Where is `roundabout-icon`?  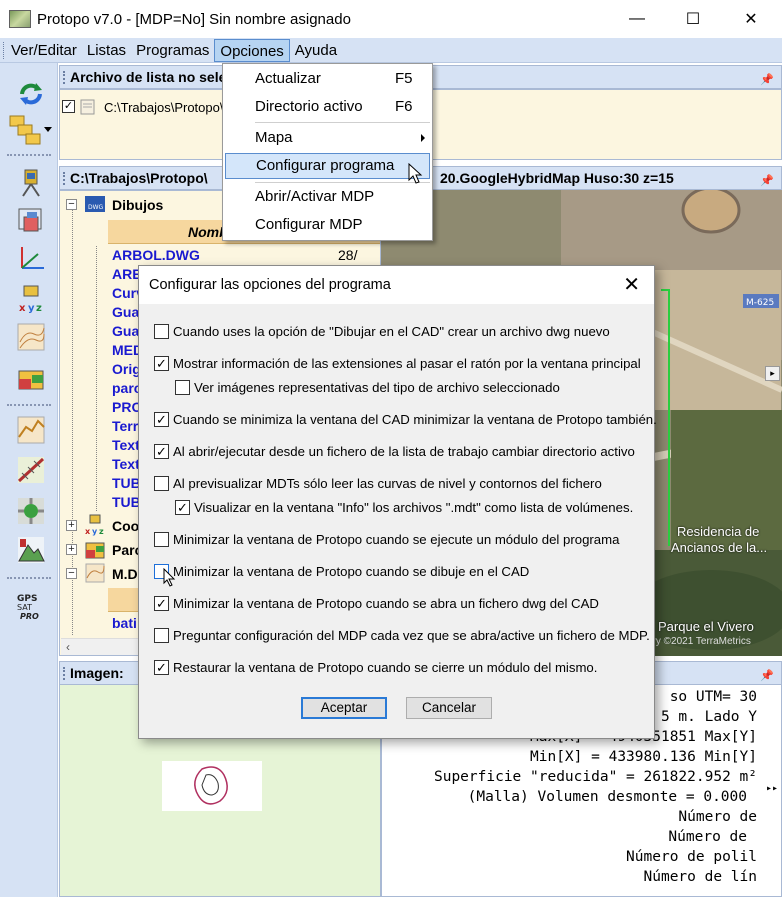 roundabout-icon is located at coordinates (31, 511).